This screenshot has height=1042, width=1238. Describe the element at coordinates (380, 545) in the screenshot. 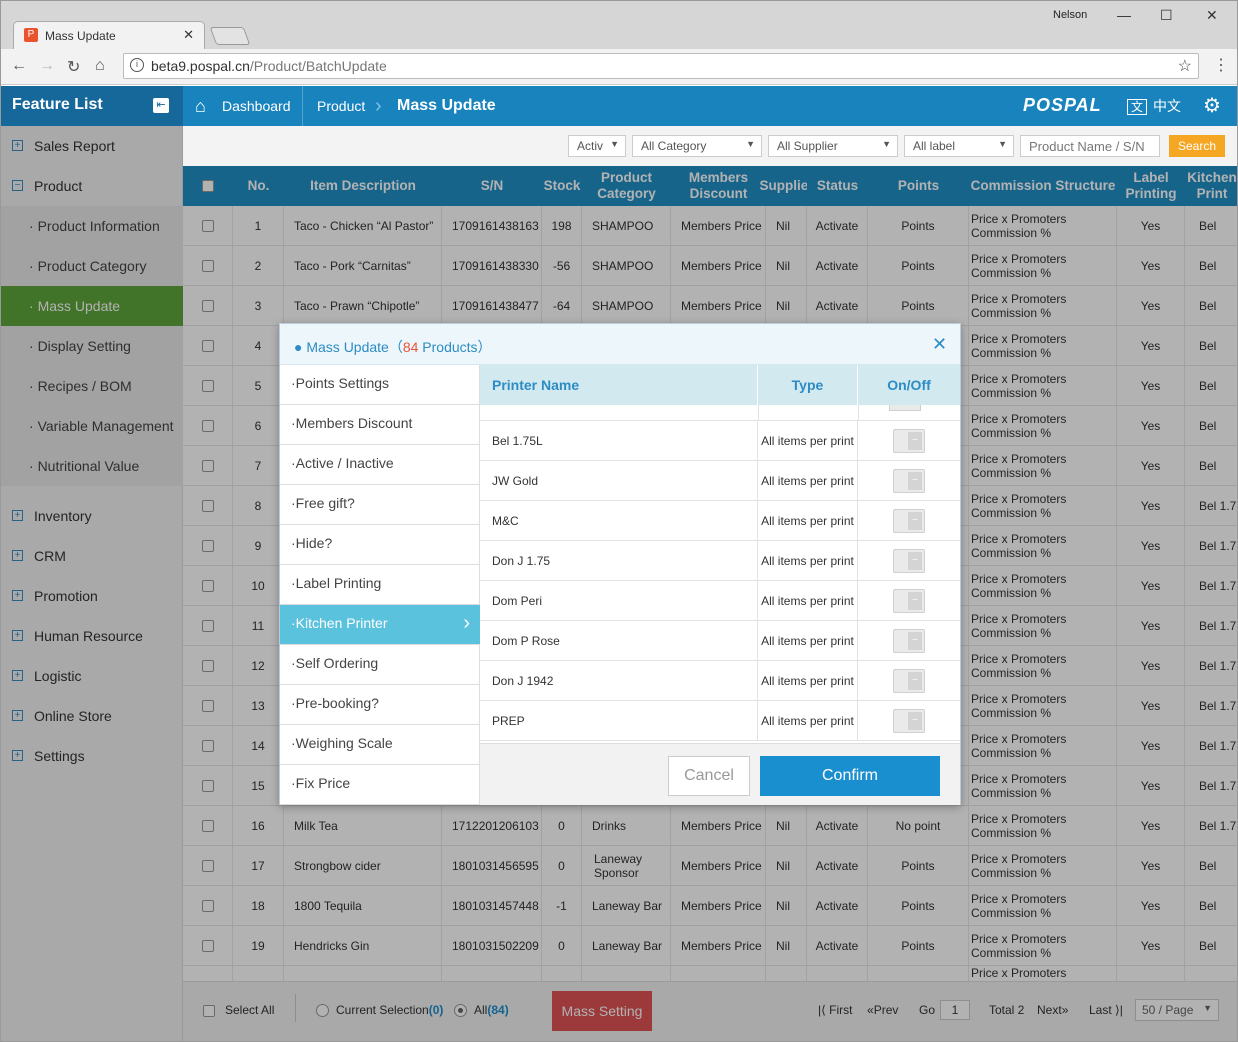

I see `dialog-menu-item: ·Hide?` at that location.